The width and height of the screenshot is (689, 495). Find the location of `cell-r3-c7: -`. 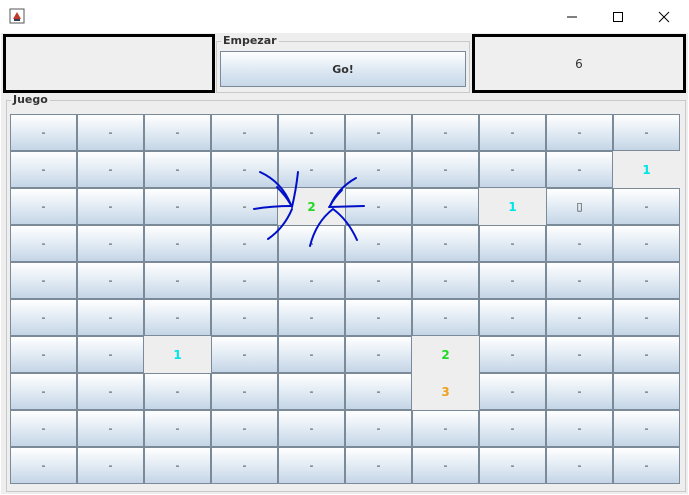

cell-r3-c7: - is located at coordinates (512, 243).